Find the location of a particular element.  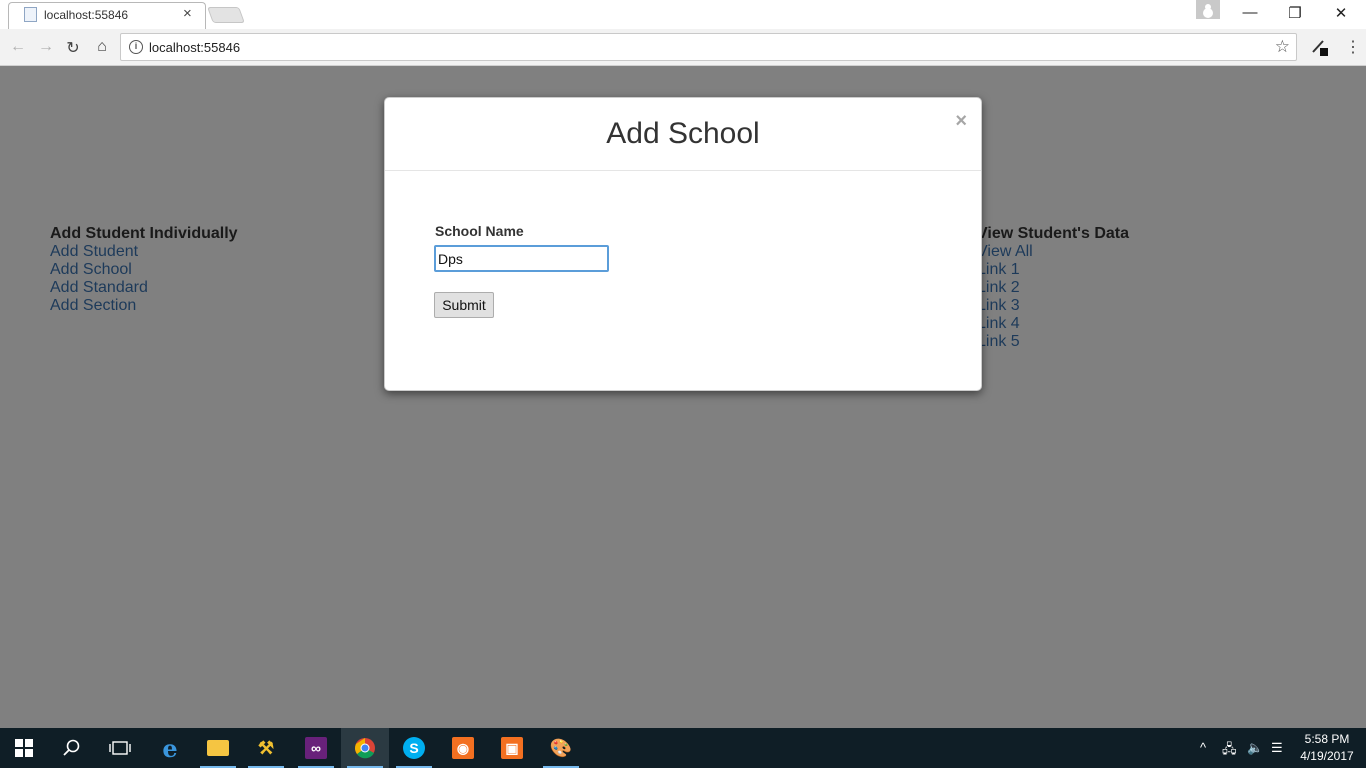

edge-icon: e is located at coordinates (170, 748).